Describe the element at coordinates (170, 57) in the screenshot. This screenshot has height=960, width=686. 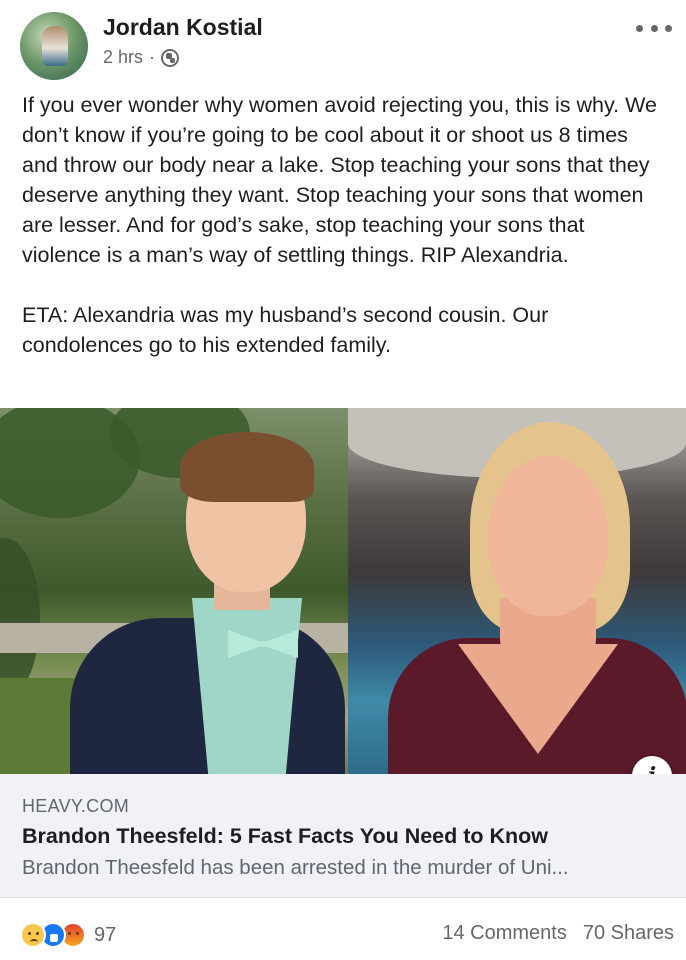
I see `globe-icon` at that location.